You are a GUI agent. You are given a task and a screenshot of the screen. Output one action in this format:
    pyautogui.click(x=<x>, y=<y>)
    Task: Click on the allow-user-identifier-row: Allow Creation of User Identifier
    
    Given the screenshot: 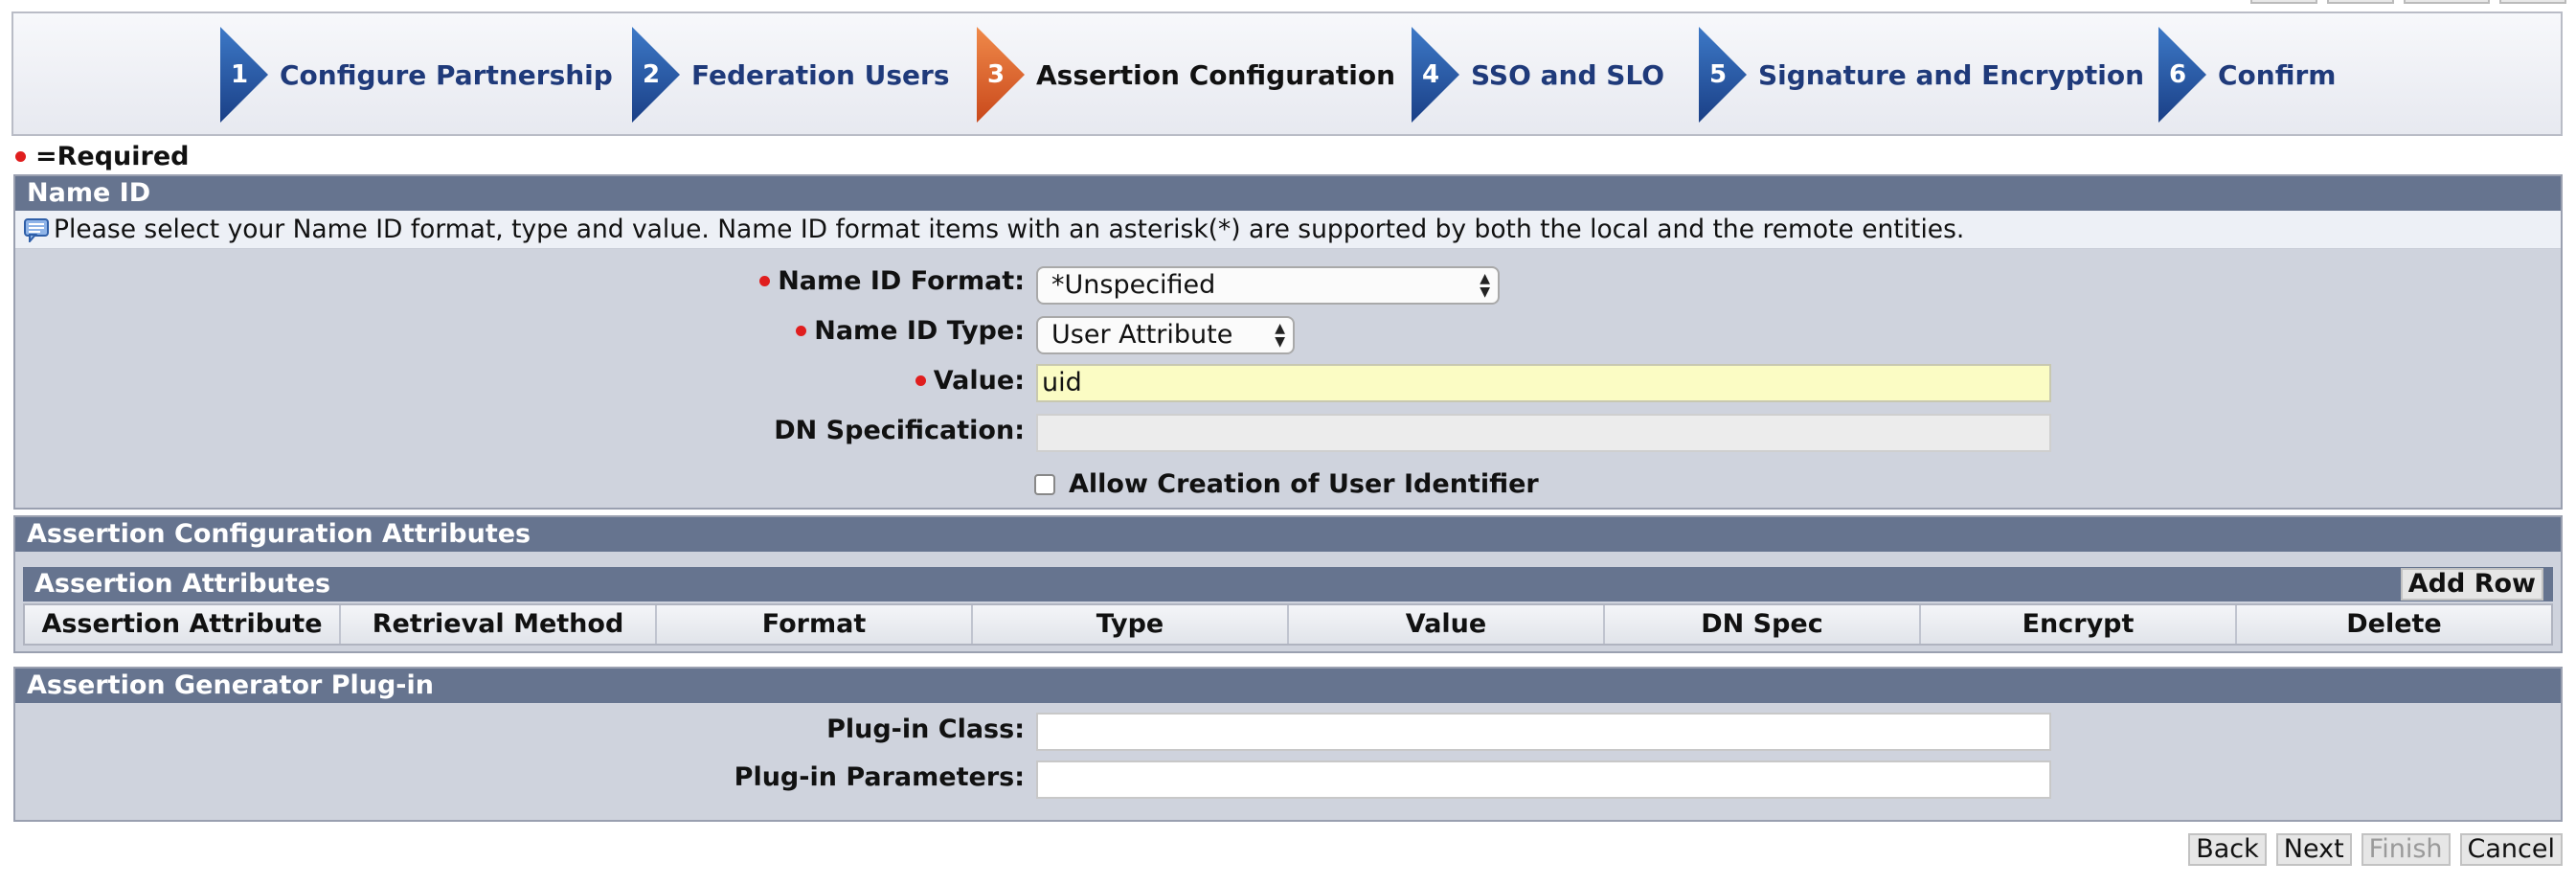 What is the action you would take?
    pyautogui.click(x=1288, y=481)
    